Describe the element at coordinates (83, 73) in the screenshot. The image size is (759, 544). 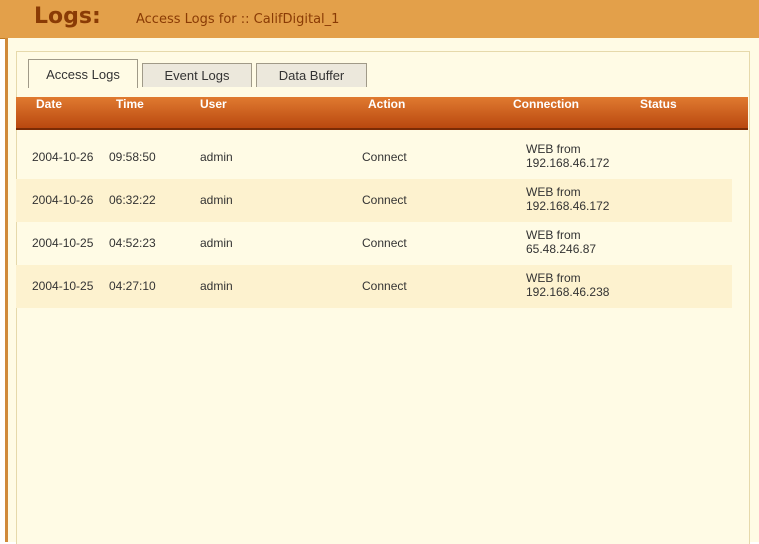
I see `tab-access-logs: Access Logs` at that location.